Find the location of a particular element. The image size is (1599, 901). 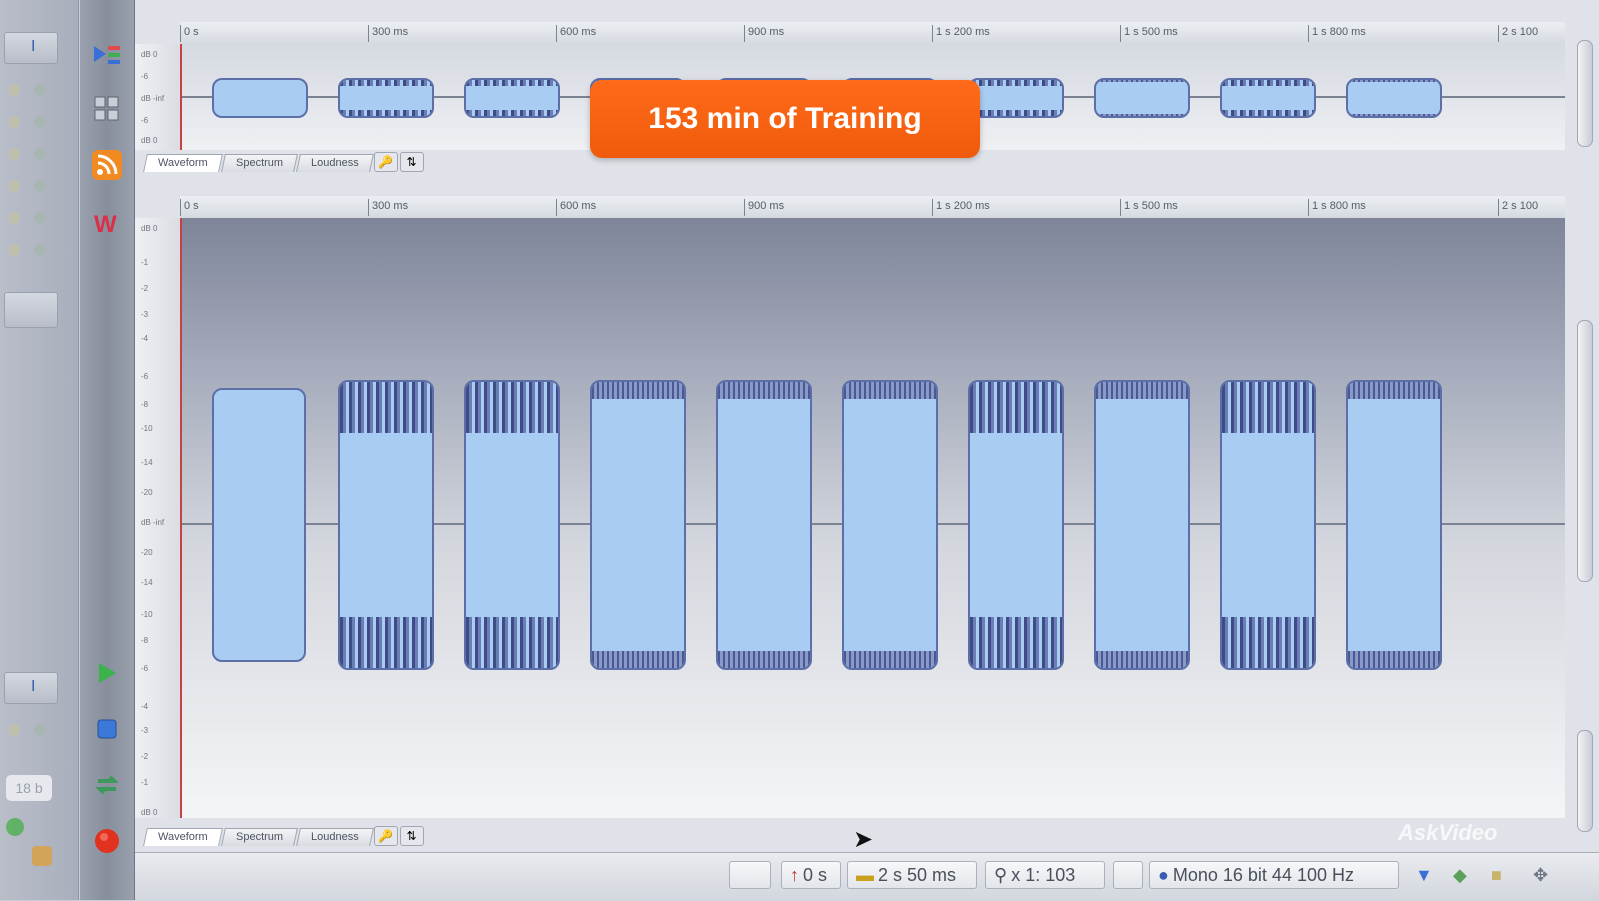

w-logo-icon: W is located at coordinates (107, 223).